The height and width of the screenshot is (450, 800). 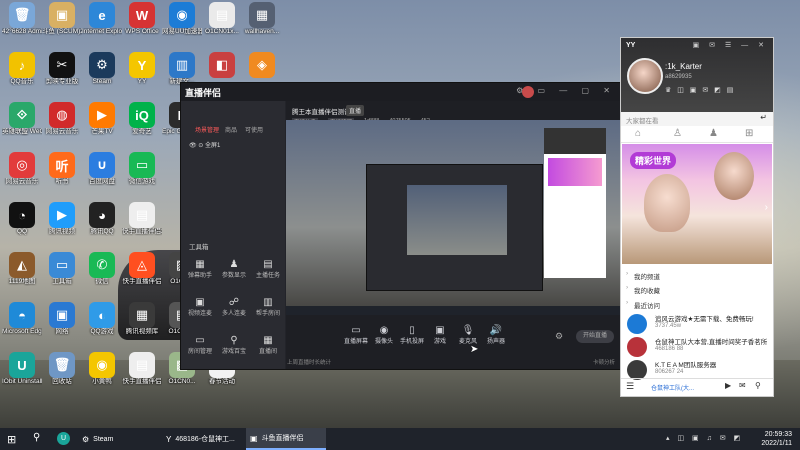 What do you see at coordinates (749, 133) in the screenshot?
I see `apps-icon: ⊞` at bounding box center [749, 133].